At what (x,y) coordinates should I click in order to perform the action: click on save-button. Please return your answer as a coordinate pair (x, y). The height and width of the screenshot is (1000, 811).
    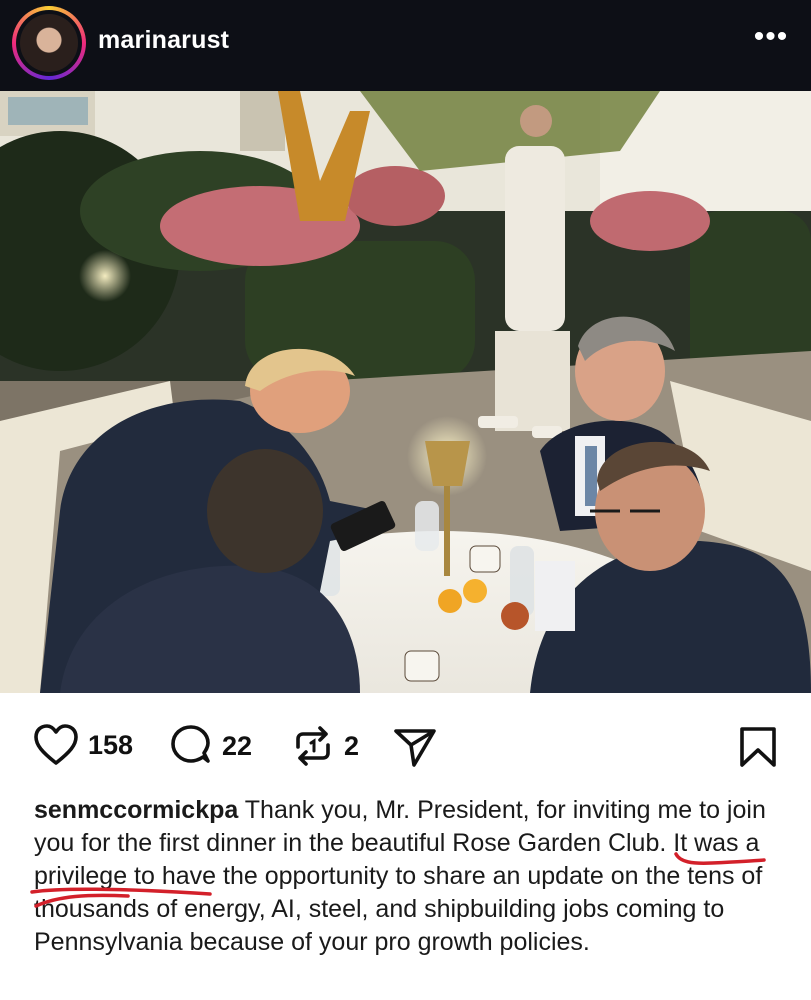
    Looking at the image, I should click on (758, 747).